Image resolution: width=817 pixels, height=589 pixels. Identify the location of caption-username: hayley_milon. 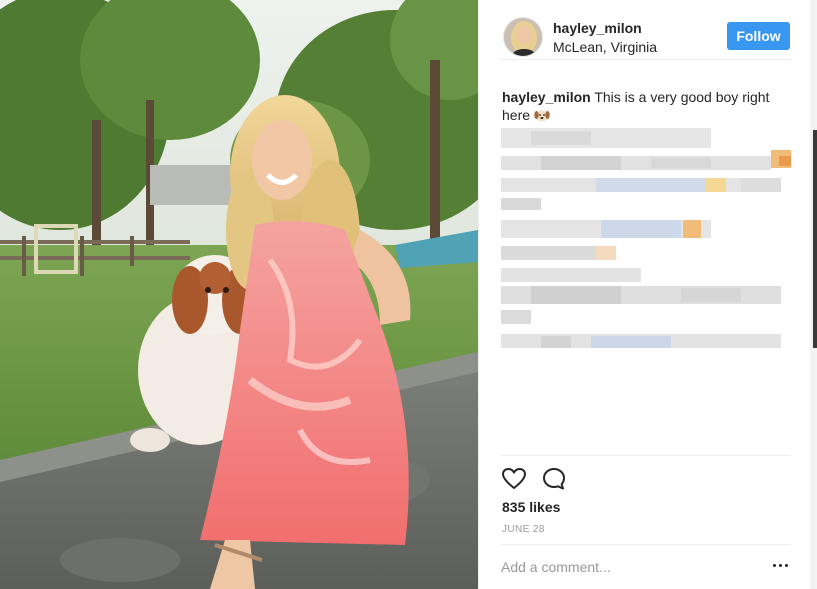
(546, 97).